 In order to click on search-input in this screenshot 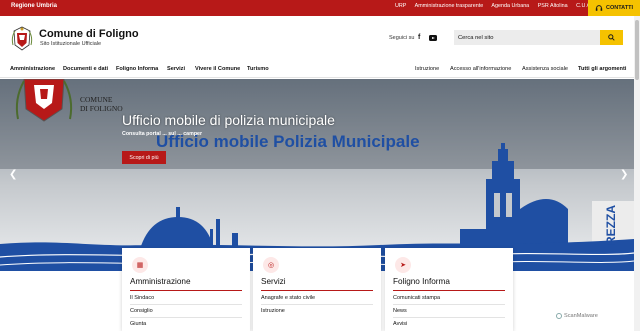, I will do `click(527, 37)`.